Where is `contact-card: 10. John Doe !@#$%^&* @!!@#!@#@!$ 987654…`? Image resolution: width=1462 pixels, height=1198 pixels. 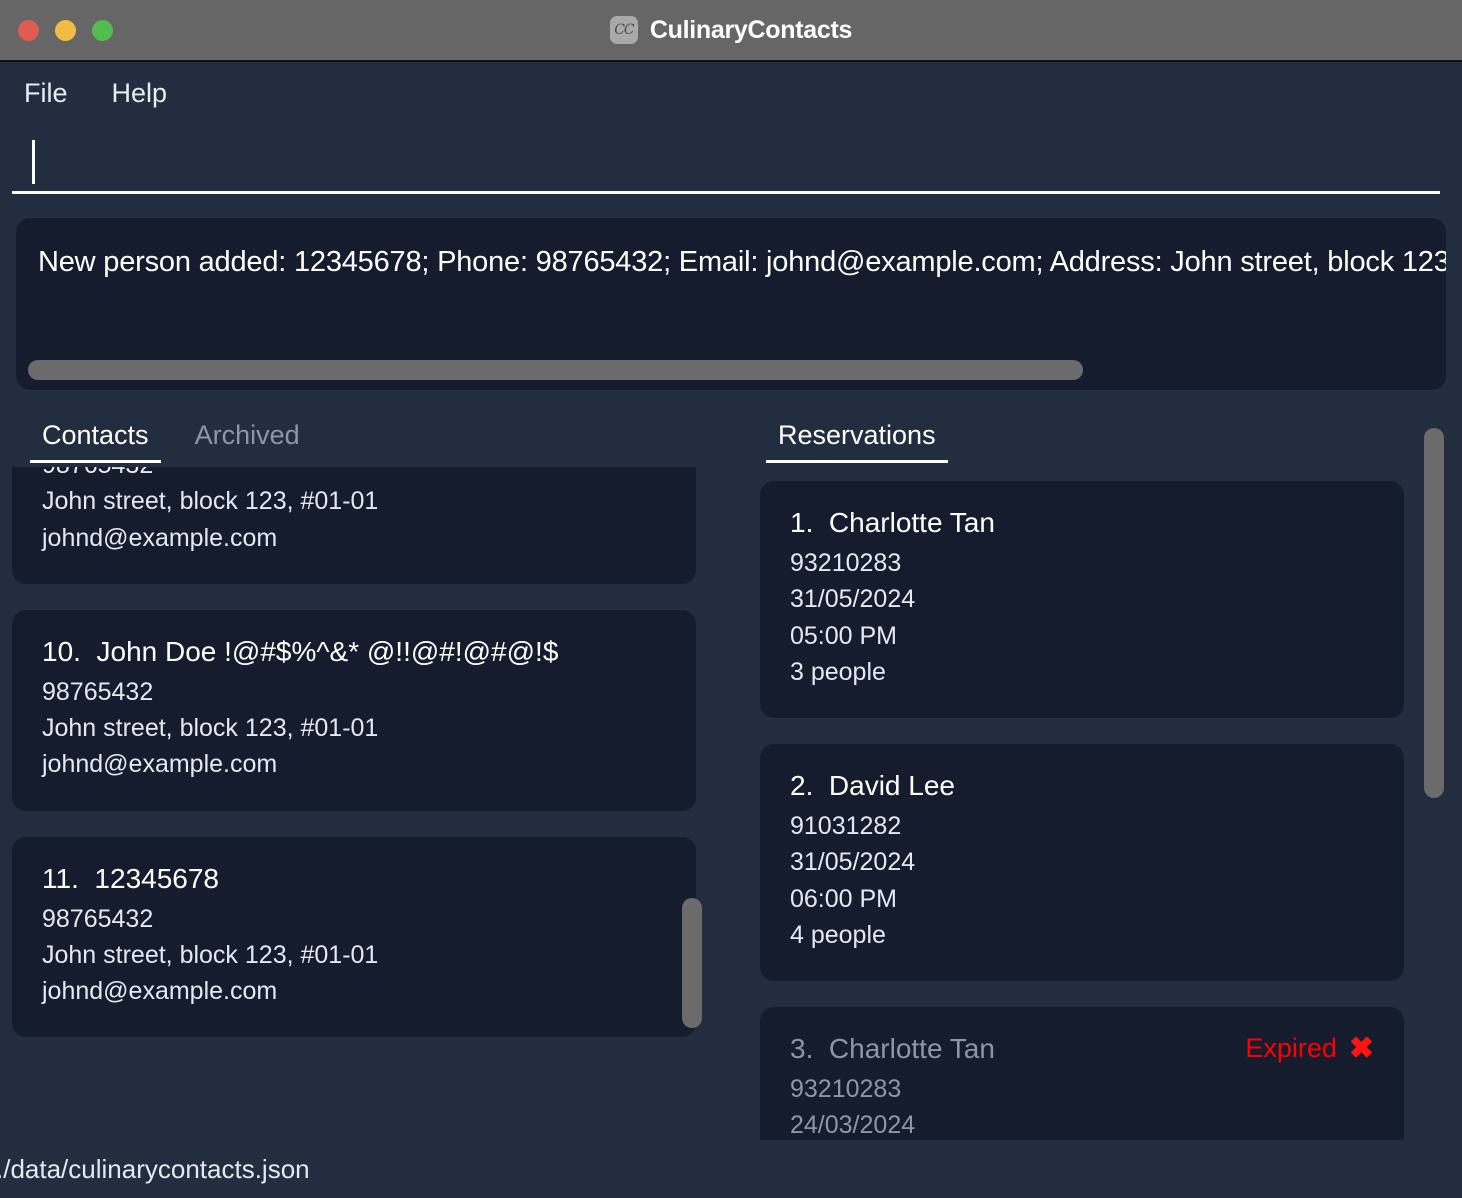 contact-card: 10. John Doe !@#$%^&* @!!@#!@#@!$ 987654… is located at coordinates (354, 710).